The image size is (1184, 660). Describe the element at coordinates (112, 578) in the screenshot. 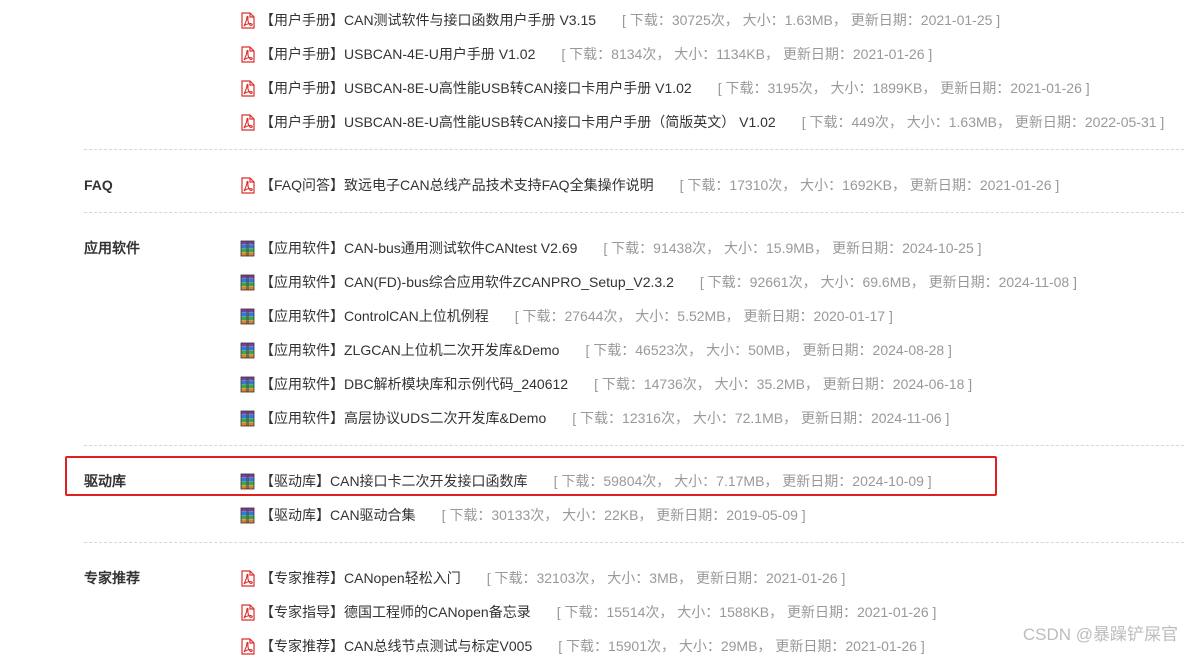

I see `section-label: 专家推荐` at that location.